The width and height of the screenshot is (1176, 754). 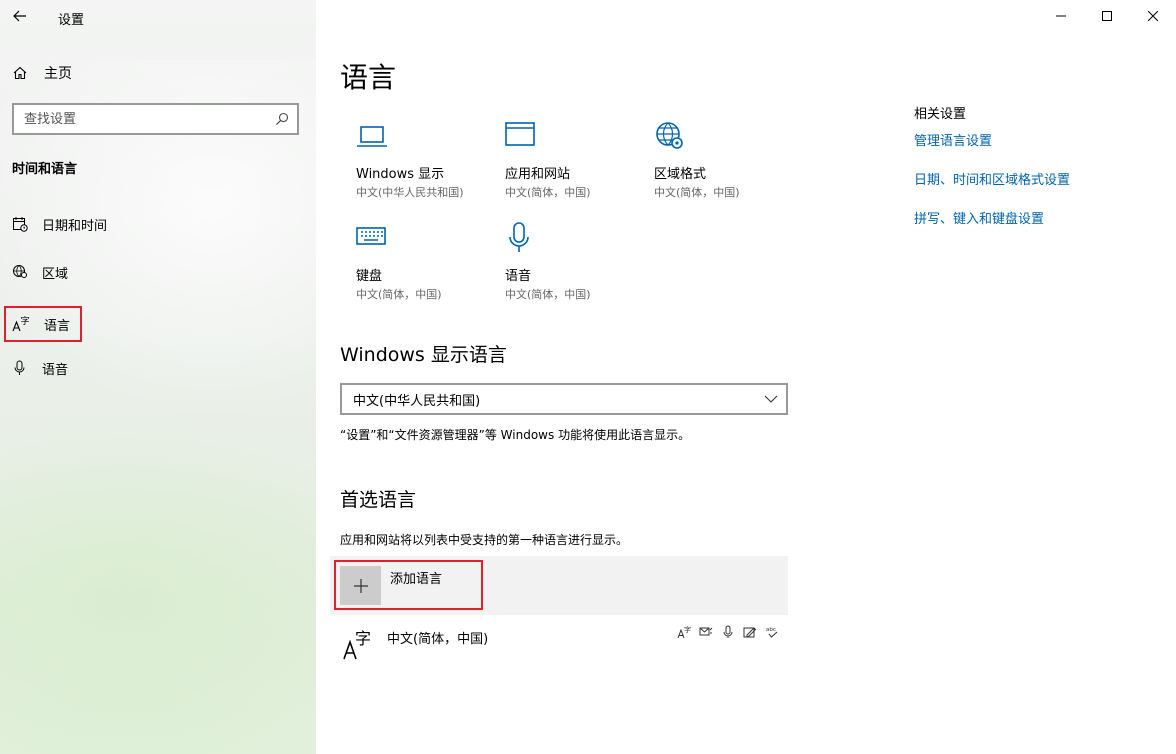 I want to click on sidebar-item-speech: 语音, so click(x=40, y=368).